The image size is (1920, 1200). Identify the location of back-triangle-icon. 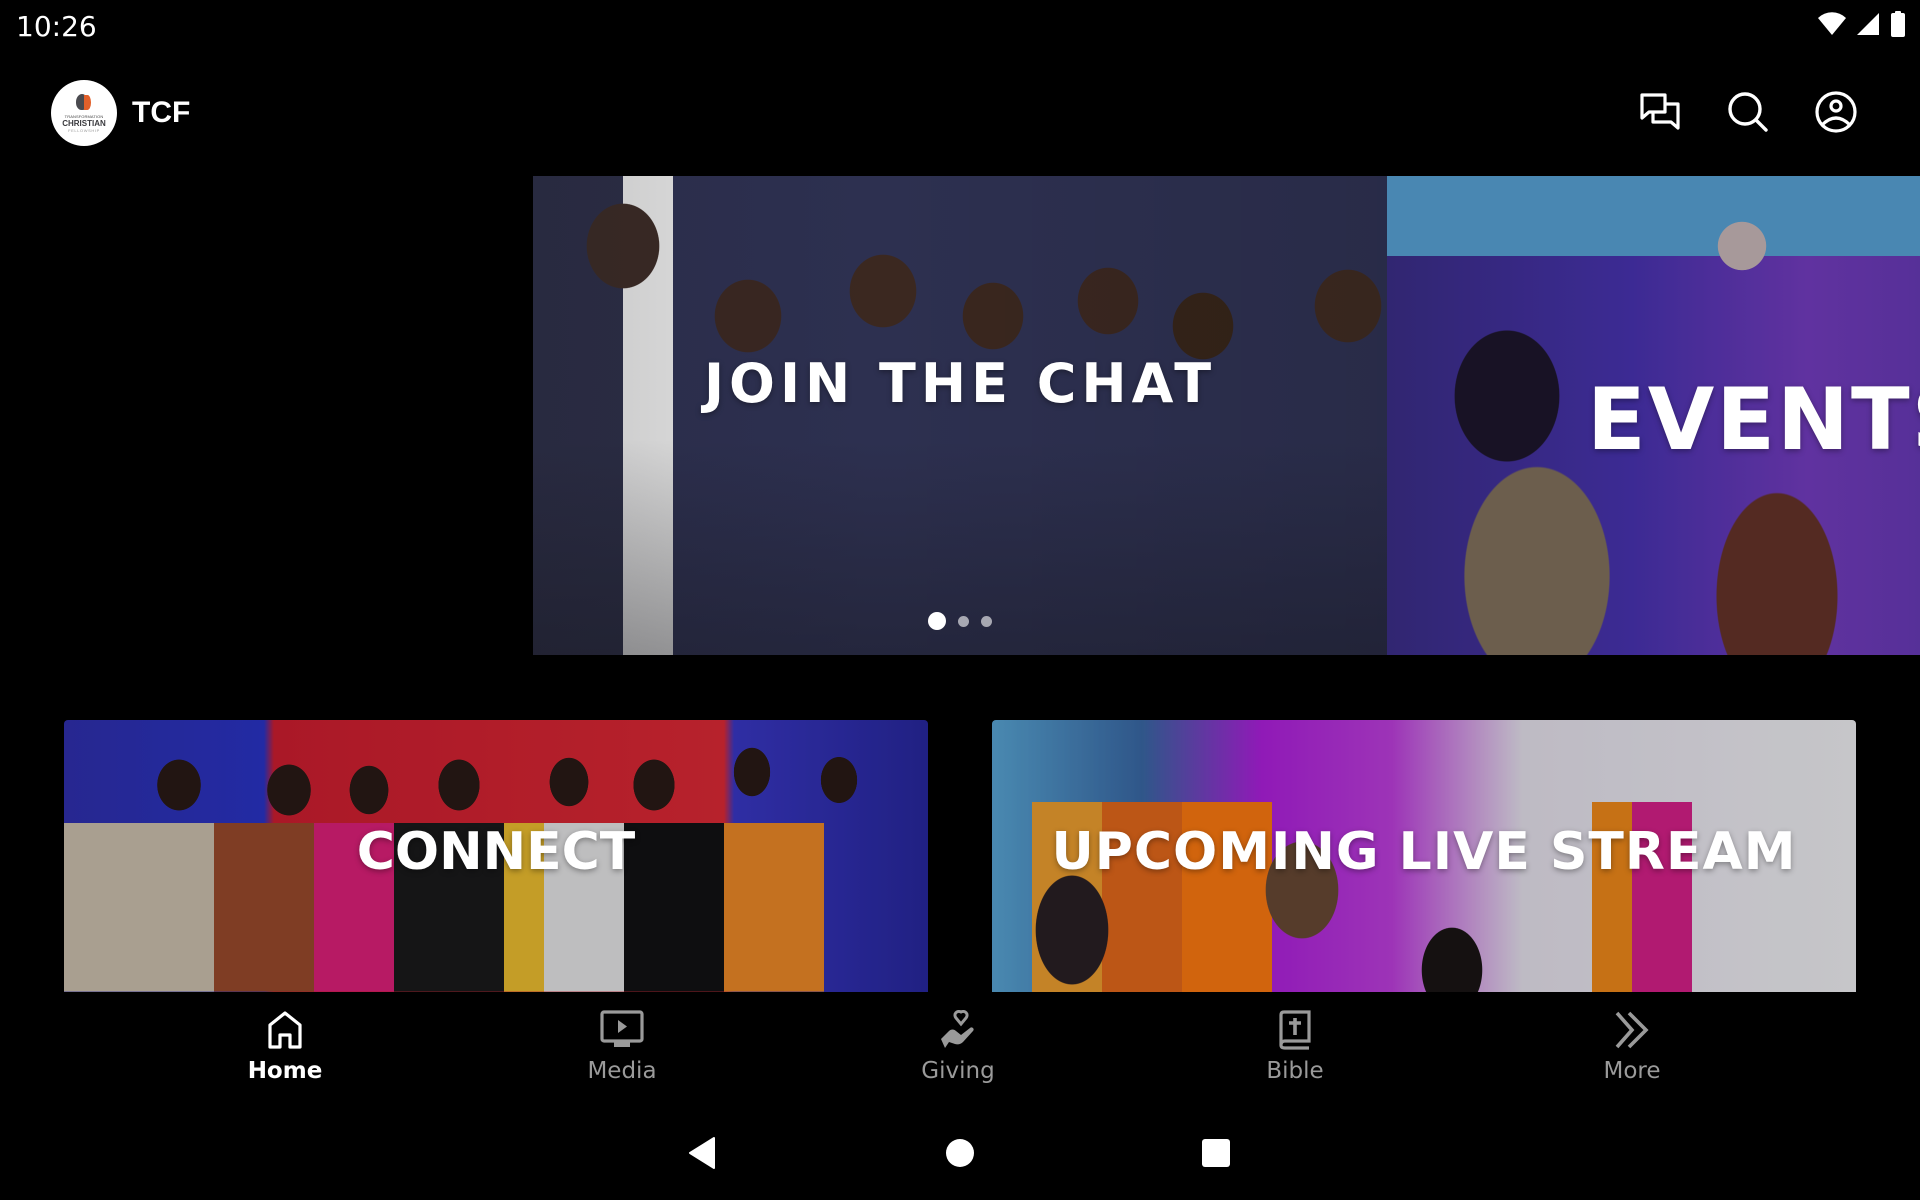
(702, 1155).